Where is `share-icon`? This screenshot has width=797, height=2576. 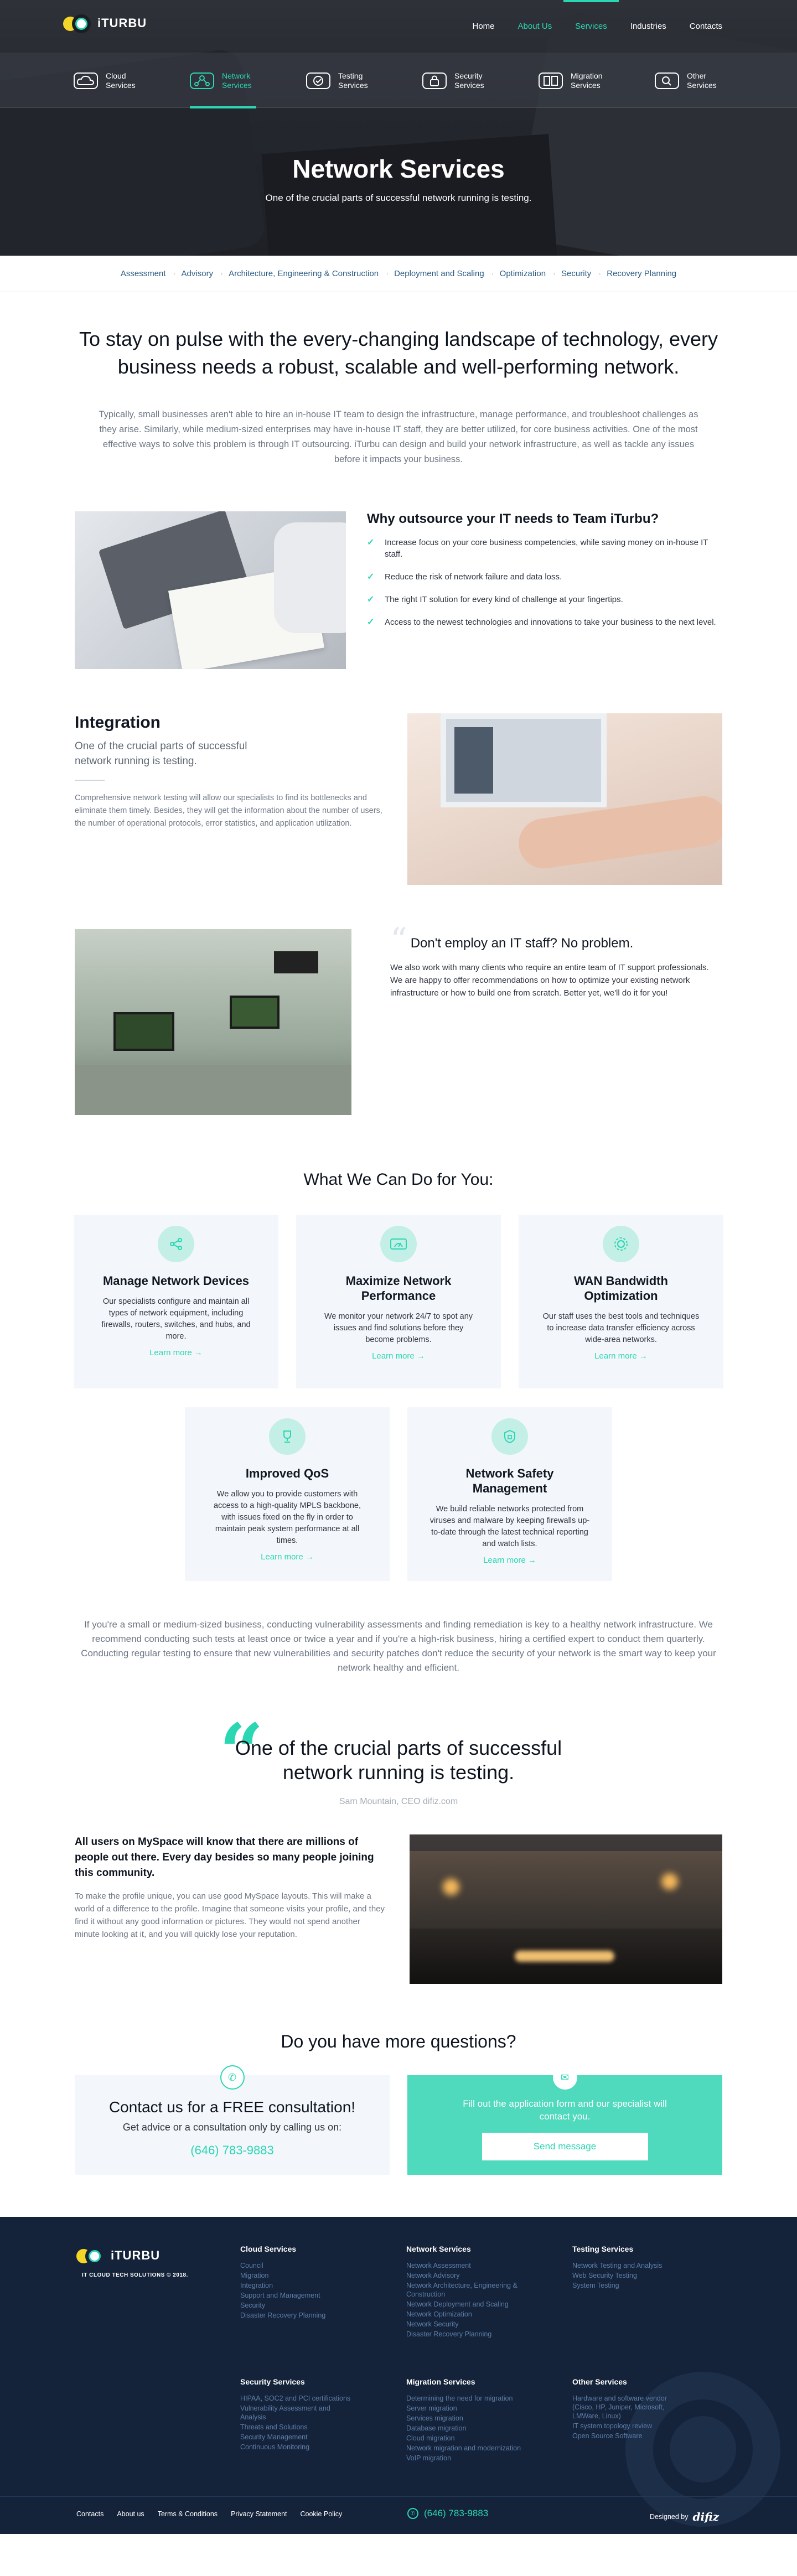 share-icon is located at coordinates (176, 1244).